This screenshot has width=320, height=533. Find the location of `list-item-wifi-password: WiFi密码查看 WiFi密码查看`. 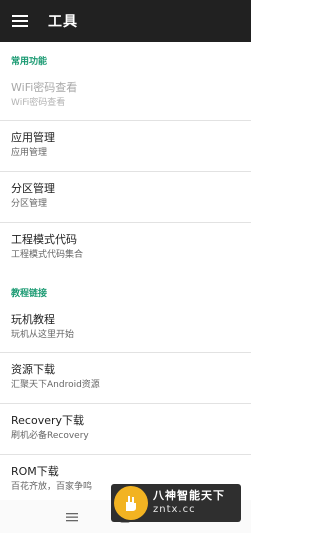

list-item-wifi-password: WiFi密码查看 WiFi密码查看 is located at coordinates (125, 97).